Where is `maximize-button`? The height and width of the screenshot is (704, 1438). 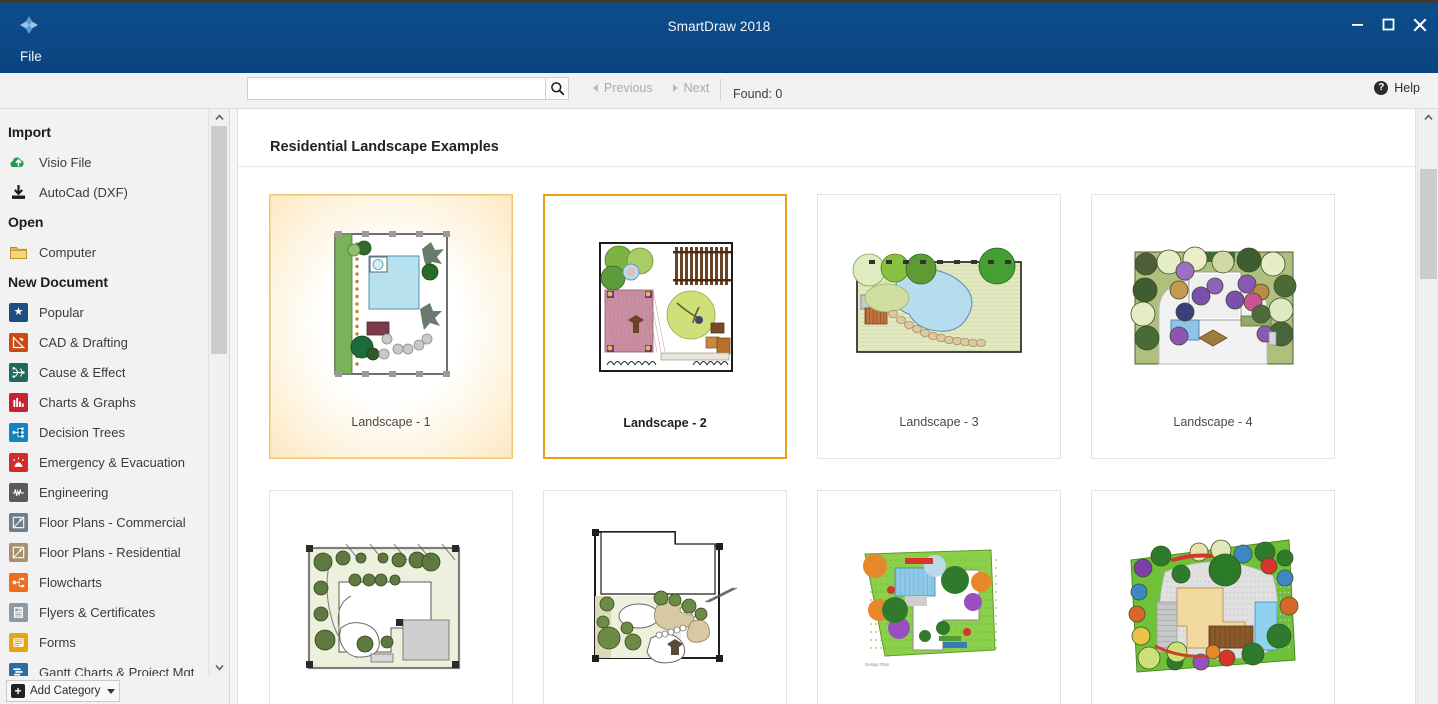 maximize-button is located at coordinates (1388, 24).